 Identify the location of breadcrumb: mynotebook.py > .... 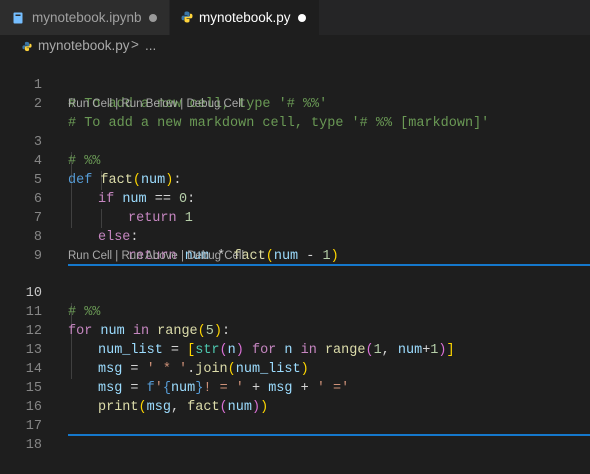
(295, 46).